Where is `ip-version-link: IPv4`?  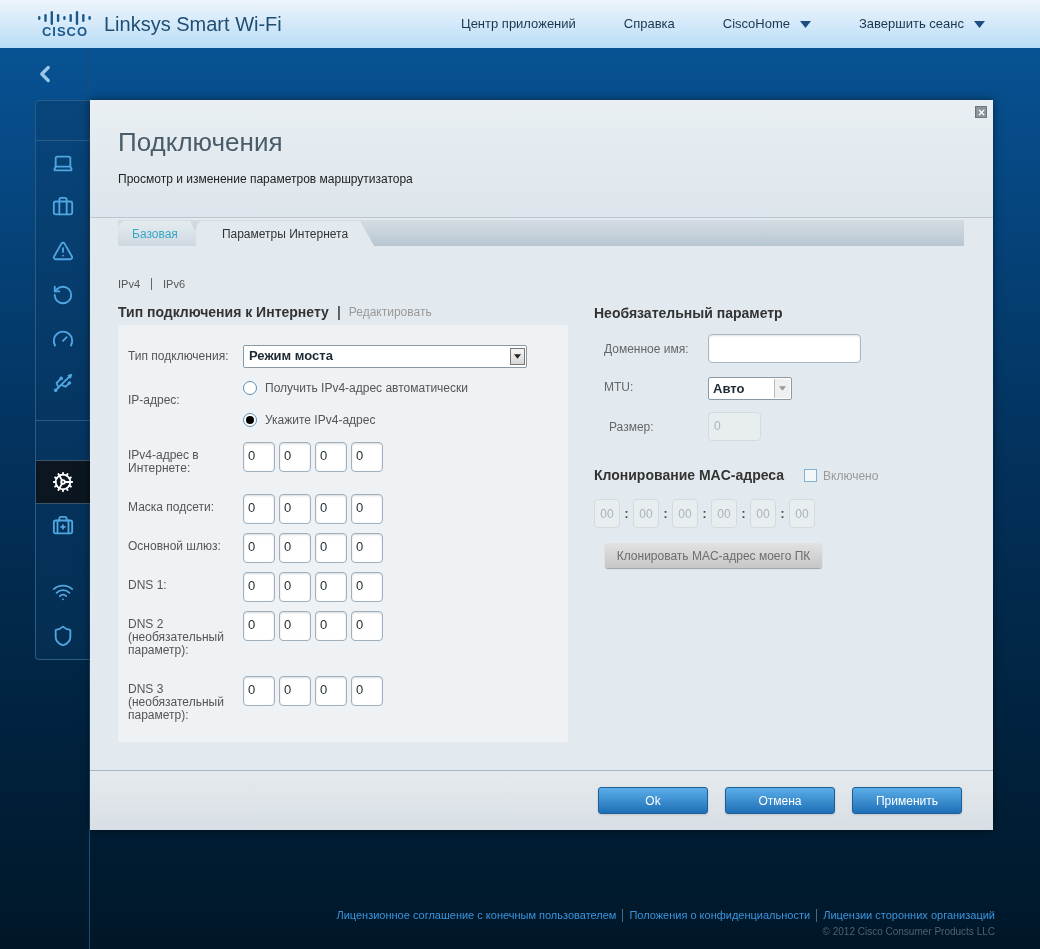
ip-version-link: IPv4 is located at coordinates (129, 284).